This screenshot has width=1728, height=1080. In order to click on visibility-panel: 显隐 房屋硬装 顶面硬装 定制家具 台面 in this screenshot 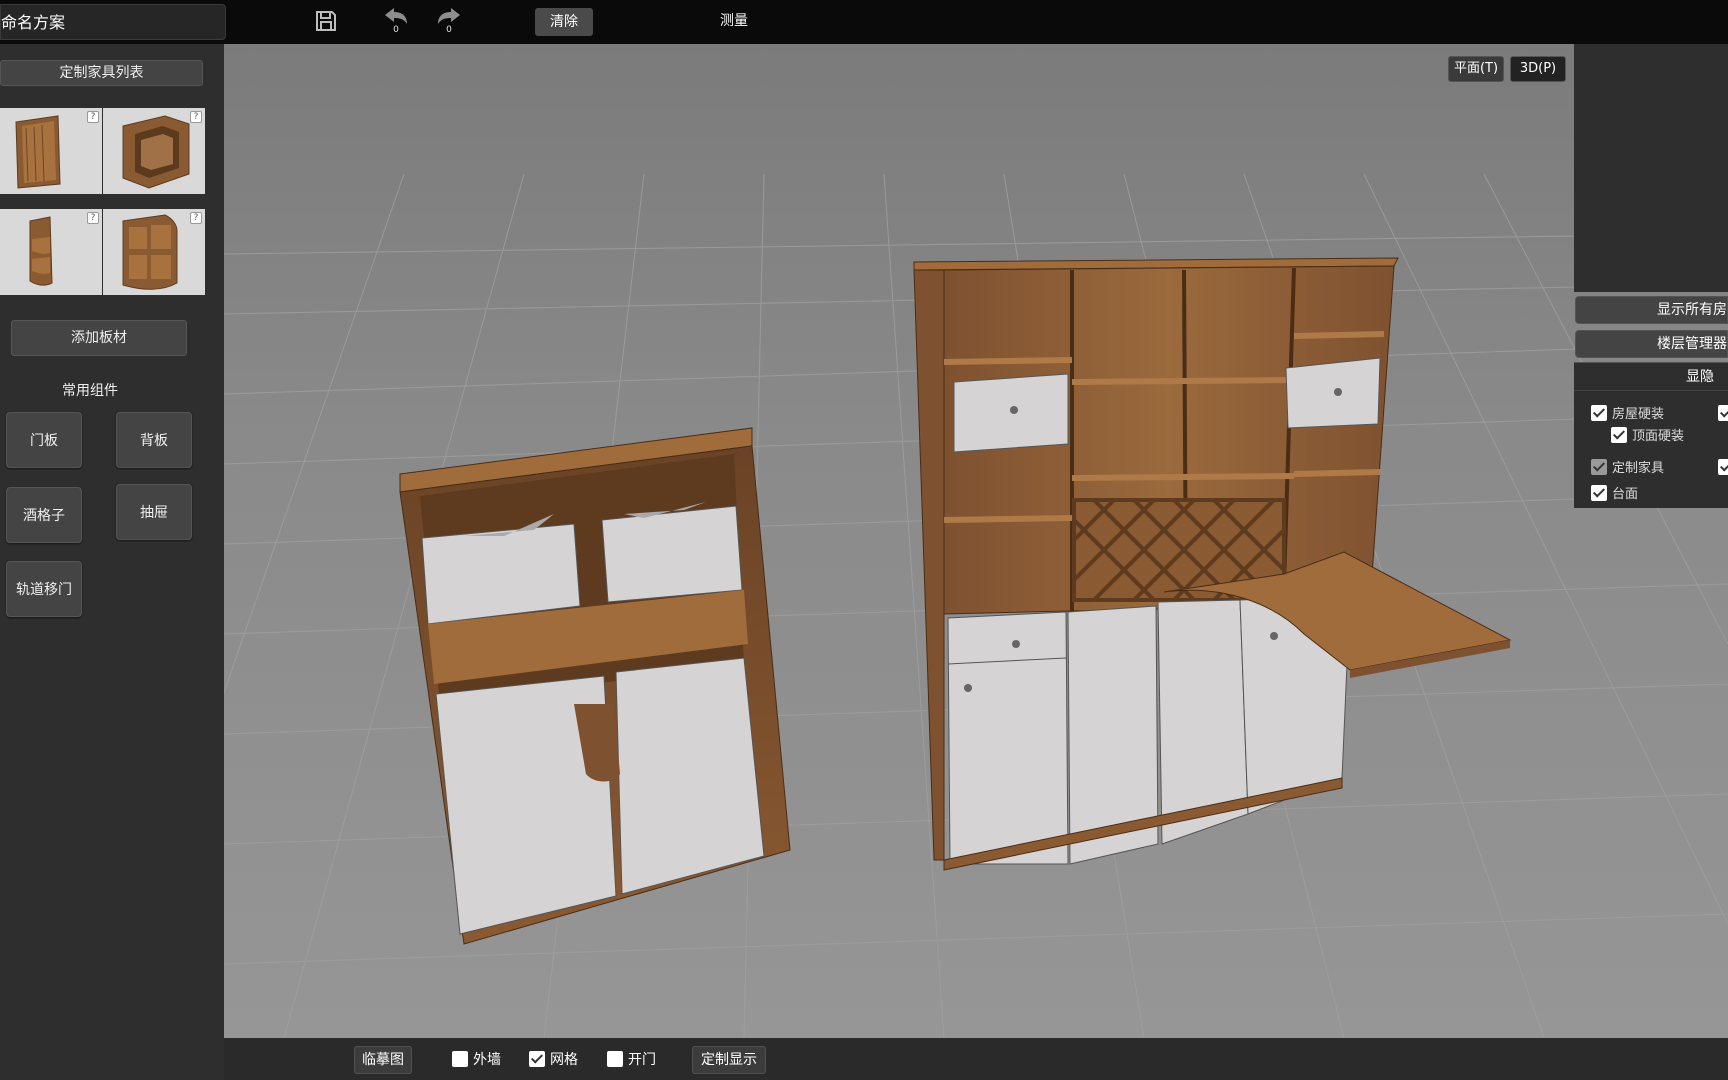, I will do `click(1651, 435)`.